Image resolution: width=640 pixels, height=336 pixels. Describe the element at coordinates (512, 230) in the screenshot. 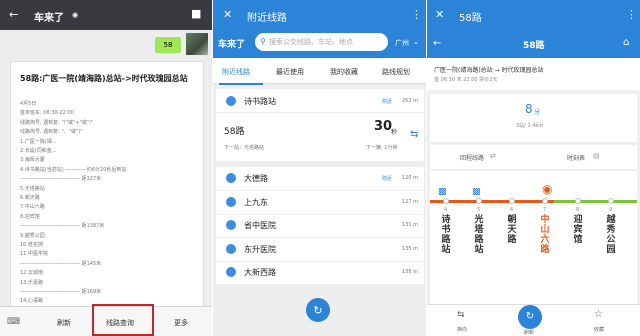

I see `station-name: 朝天路` at that location.